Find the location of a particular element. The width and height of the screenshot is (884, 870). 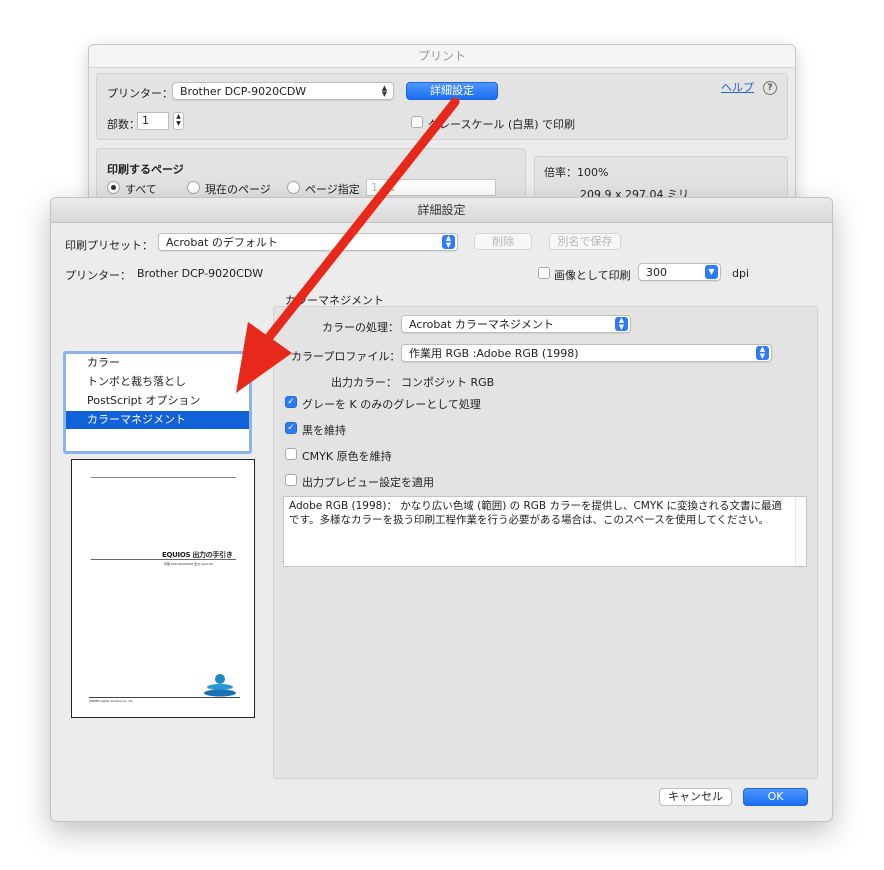

preset-label: 印刷プリセット： is located at coordinates (109, 245).